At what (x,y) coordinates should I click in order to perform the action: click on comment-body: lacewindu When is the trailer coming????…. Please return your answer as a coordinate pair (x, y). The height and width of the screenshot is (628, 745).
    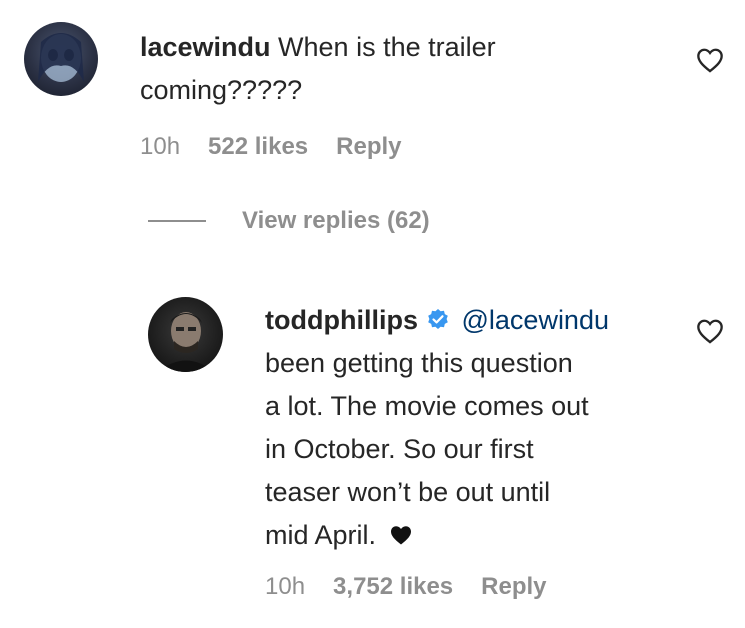
    Looking at the image, I should click on (318, 69).